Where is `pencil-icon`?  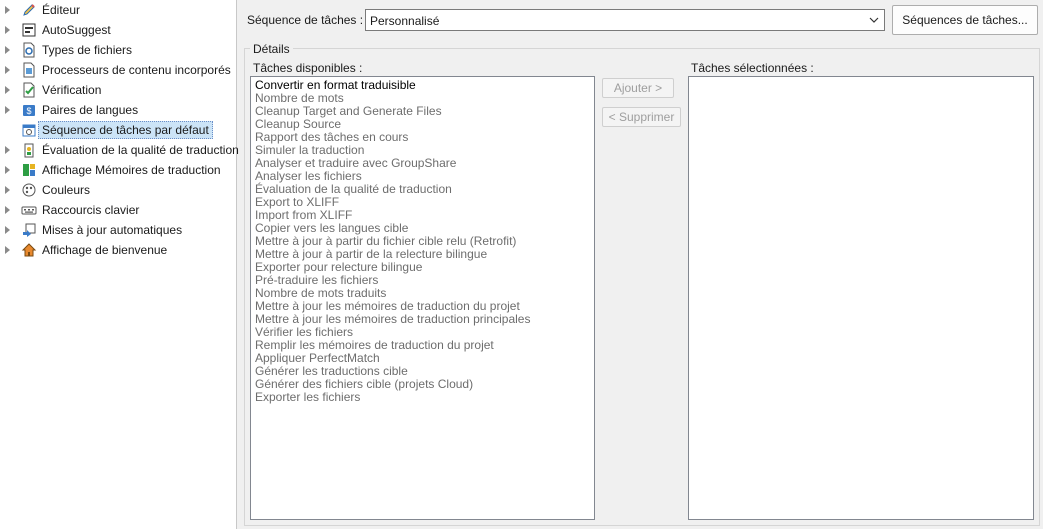
pencil-icon is located at coordinates (29, 10).